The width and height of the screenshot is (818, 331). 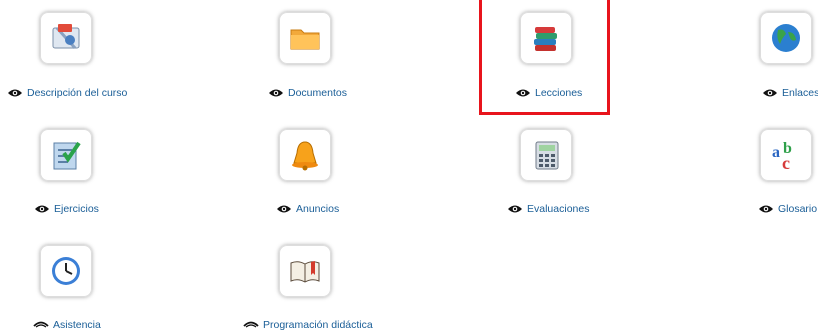 What do you see at coordinates (305, 155) in the screenshot?
I see `bell-icon` at bounding box center [305, 155].